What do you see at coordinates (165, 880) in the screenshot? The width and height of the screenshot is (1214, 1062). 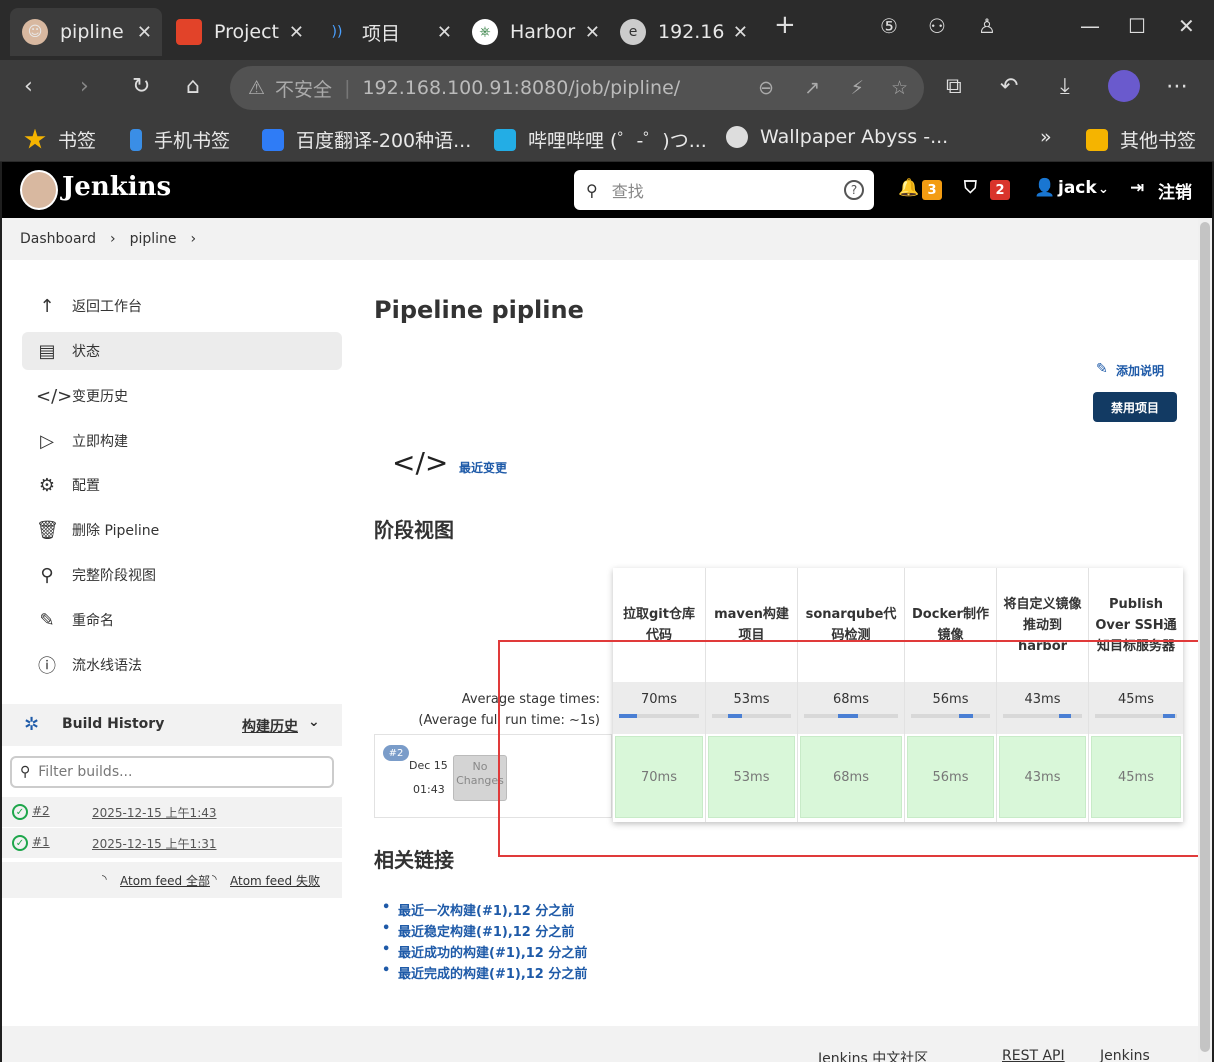 I see `feed-all-link: Atom feed 全部` at bounding box center [165, 880].